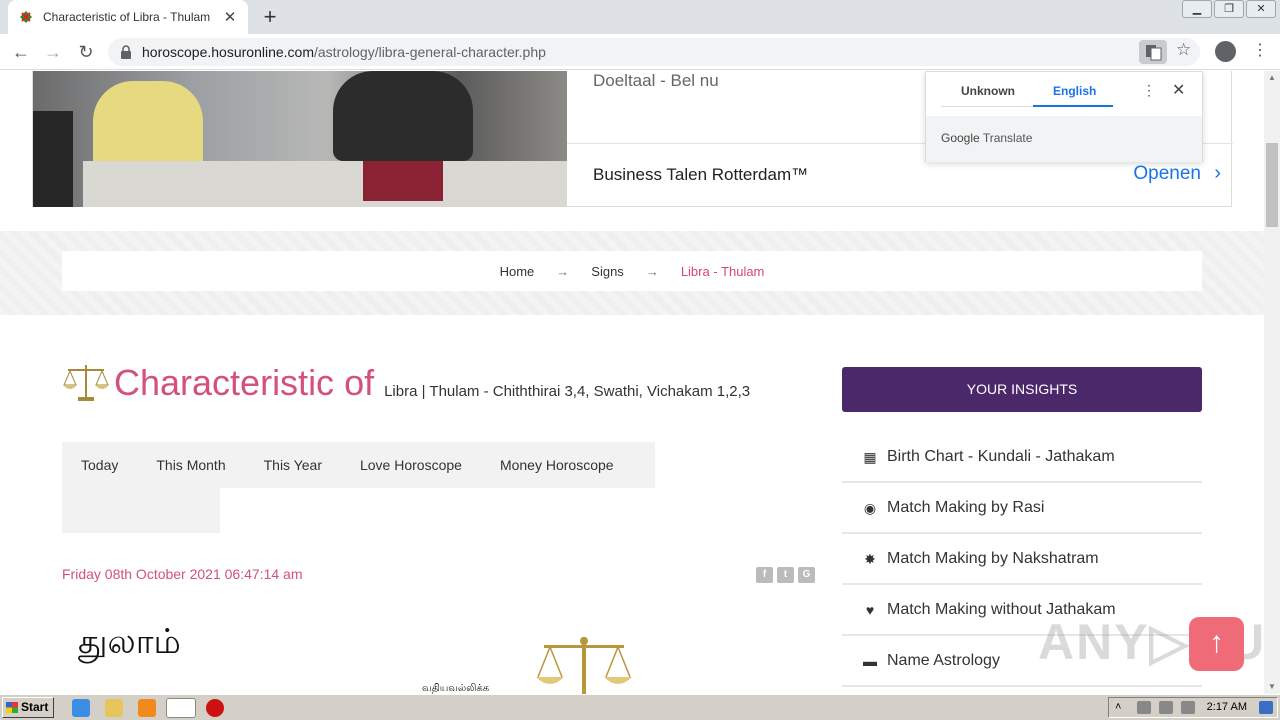 The width and height of the screenshot is (1280, 720). I want to click on sidebar-item-birth-chart: ▦ Birth Chart - Kundali - Jathakam, so click(1022, 458).